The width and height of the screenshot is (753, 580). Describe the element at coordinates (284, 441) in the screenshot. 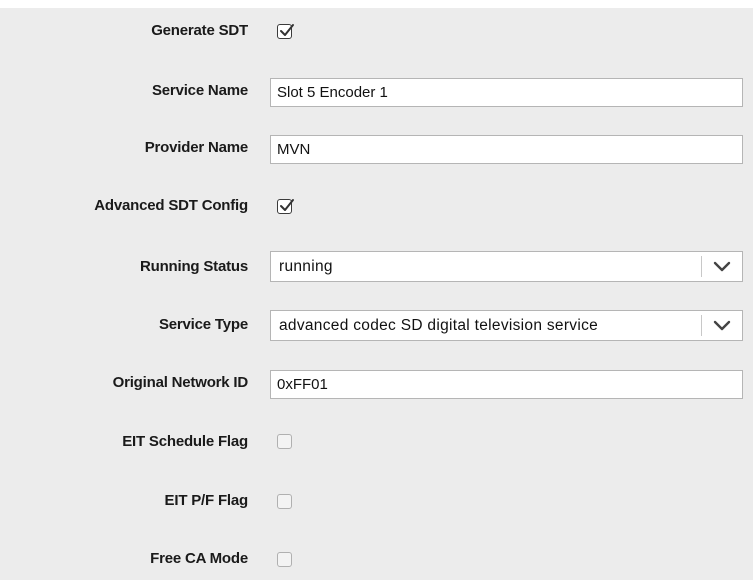

I see `eit-schedule-flag-checkbox` at that location.